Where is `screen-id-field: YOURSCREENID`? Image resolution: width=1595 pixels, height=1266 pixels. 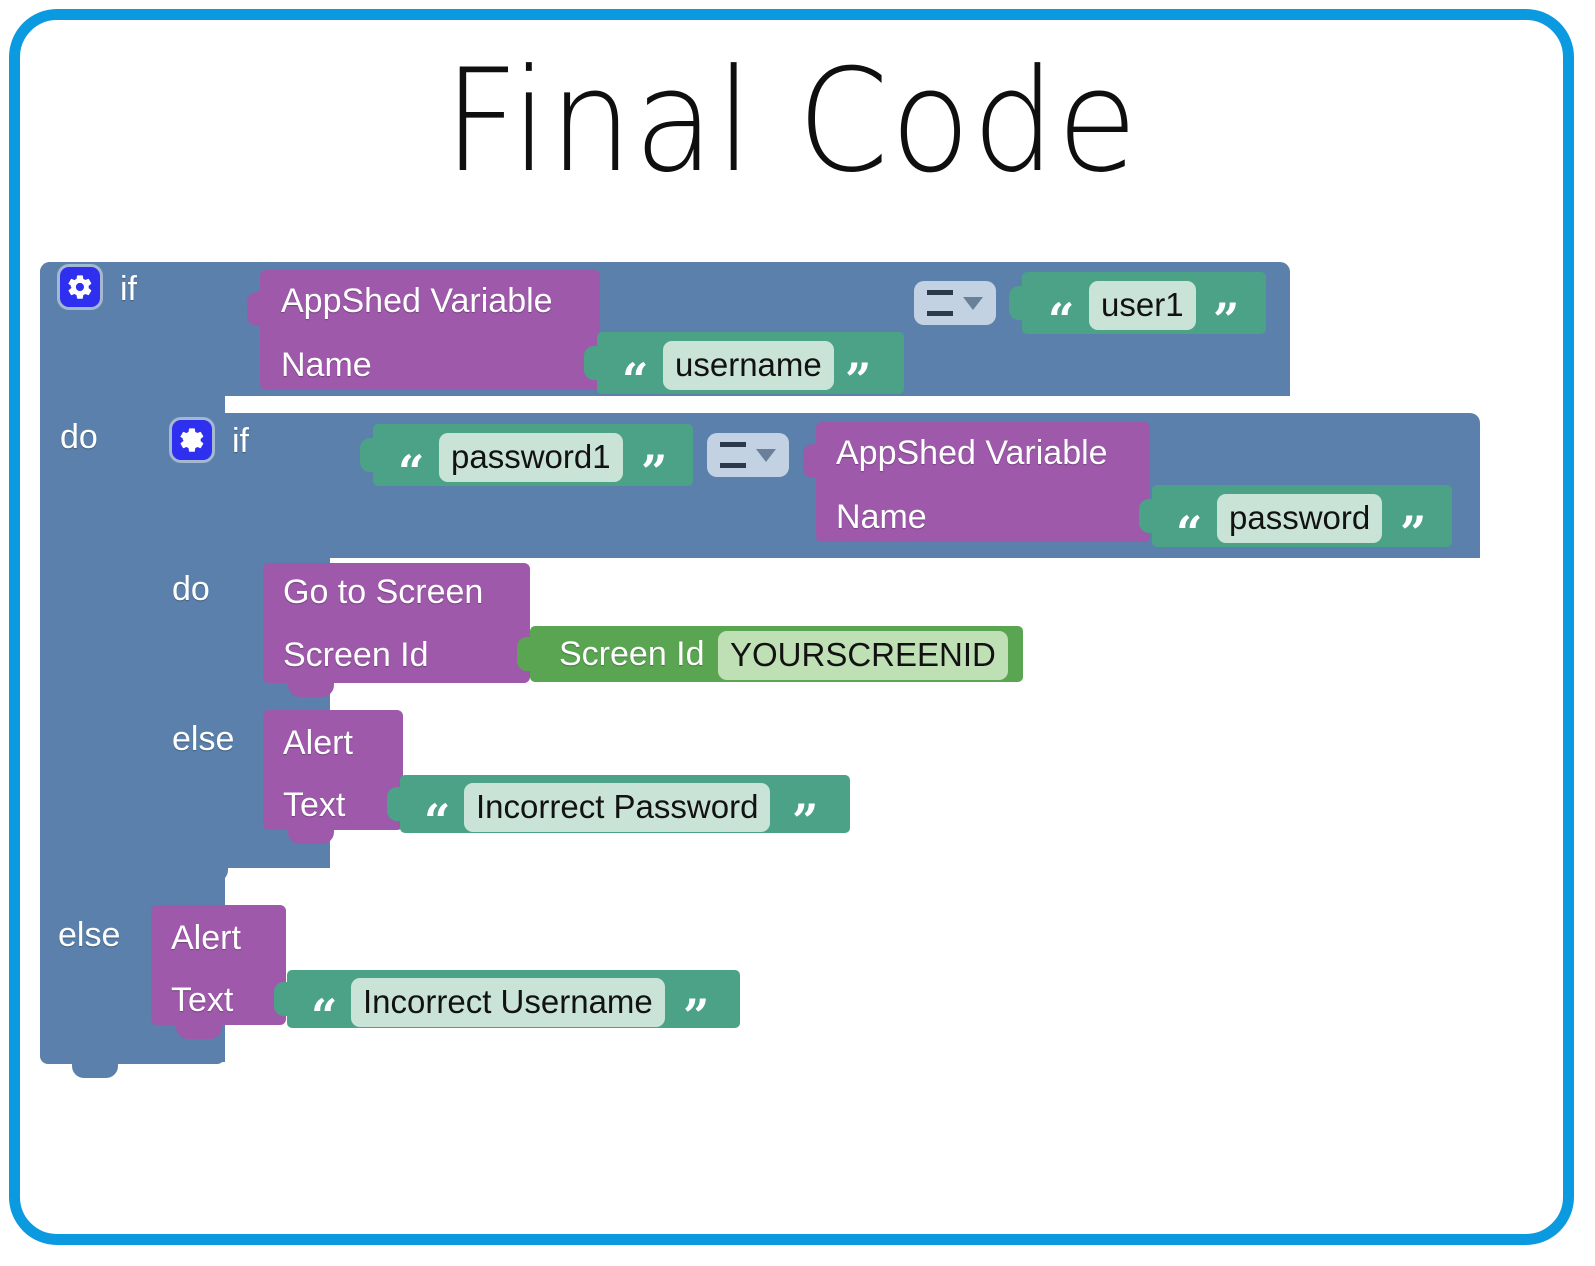
screen-id-field: YOURSCREENID is located at coordinates (863, 655).